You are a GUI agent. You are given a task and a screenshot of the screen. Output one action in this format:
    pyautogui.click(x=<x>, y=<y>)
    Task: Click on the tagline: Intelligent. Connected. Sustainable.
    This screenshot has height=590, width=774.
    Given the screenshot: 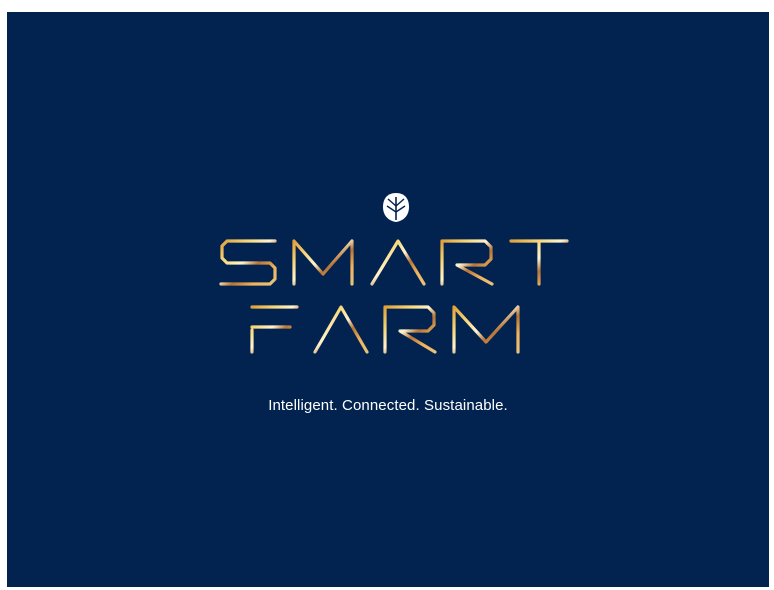 What is the action you would take?
    pyautogui.click(x=388, y=405)
    